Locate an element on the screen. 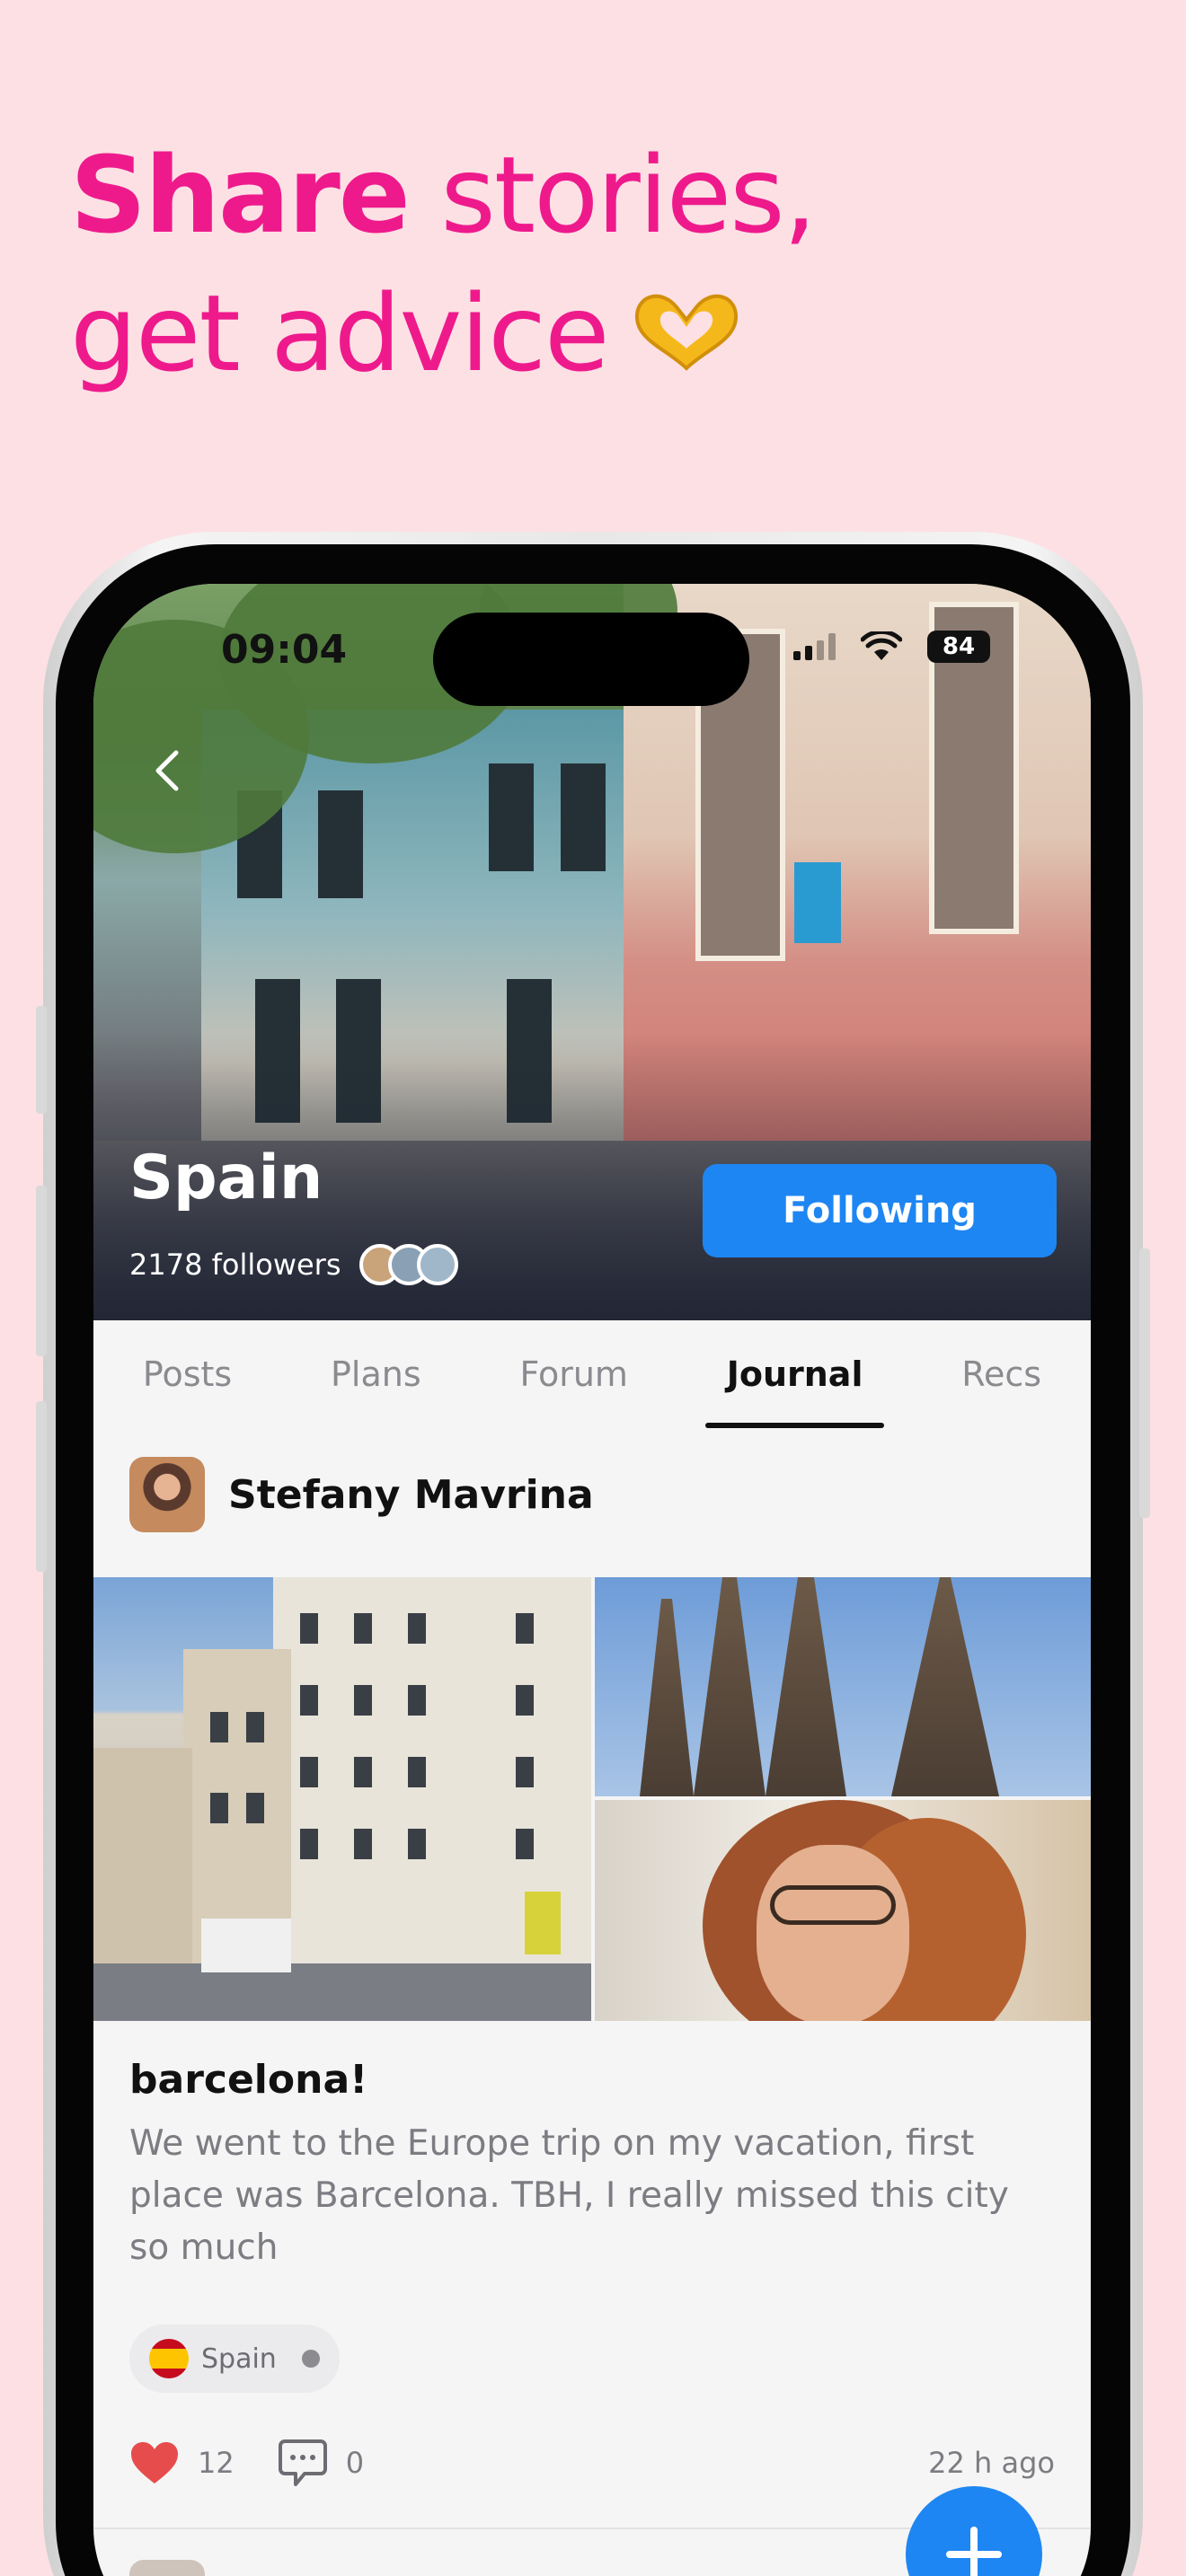 This screenshot has height=2576, width=1186. photo-street is located at coordinates (342, 1799).